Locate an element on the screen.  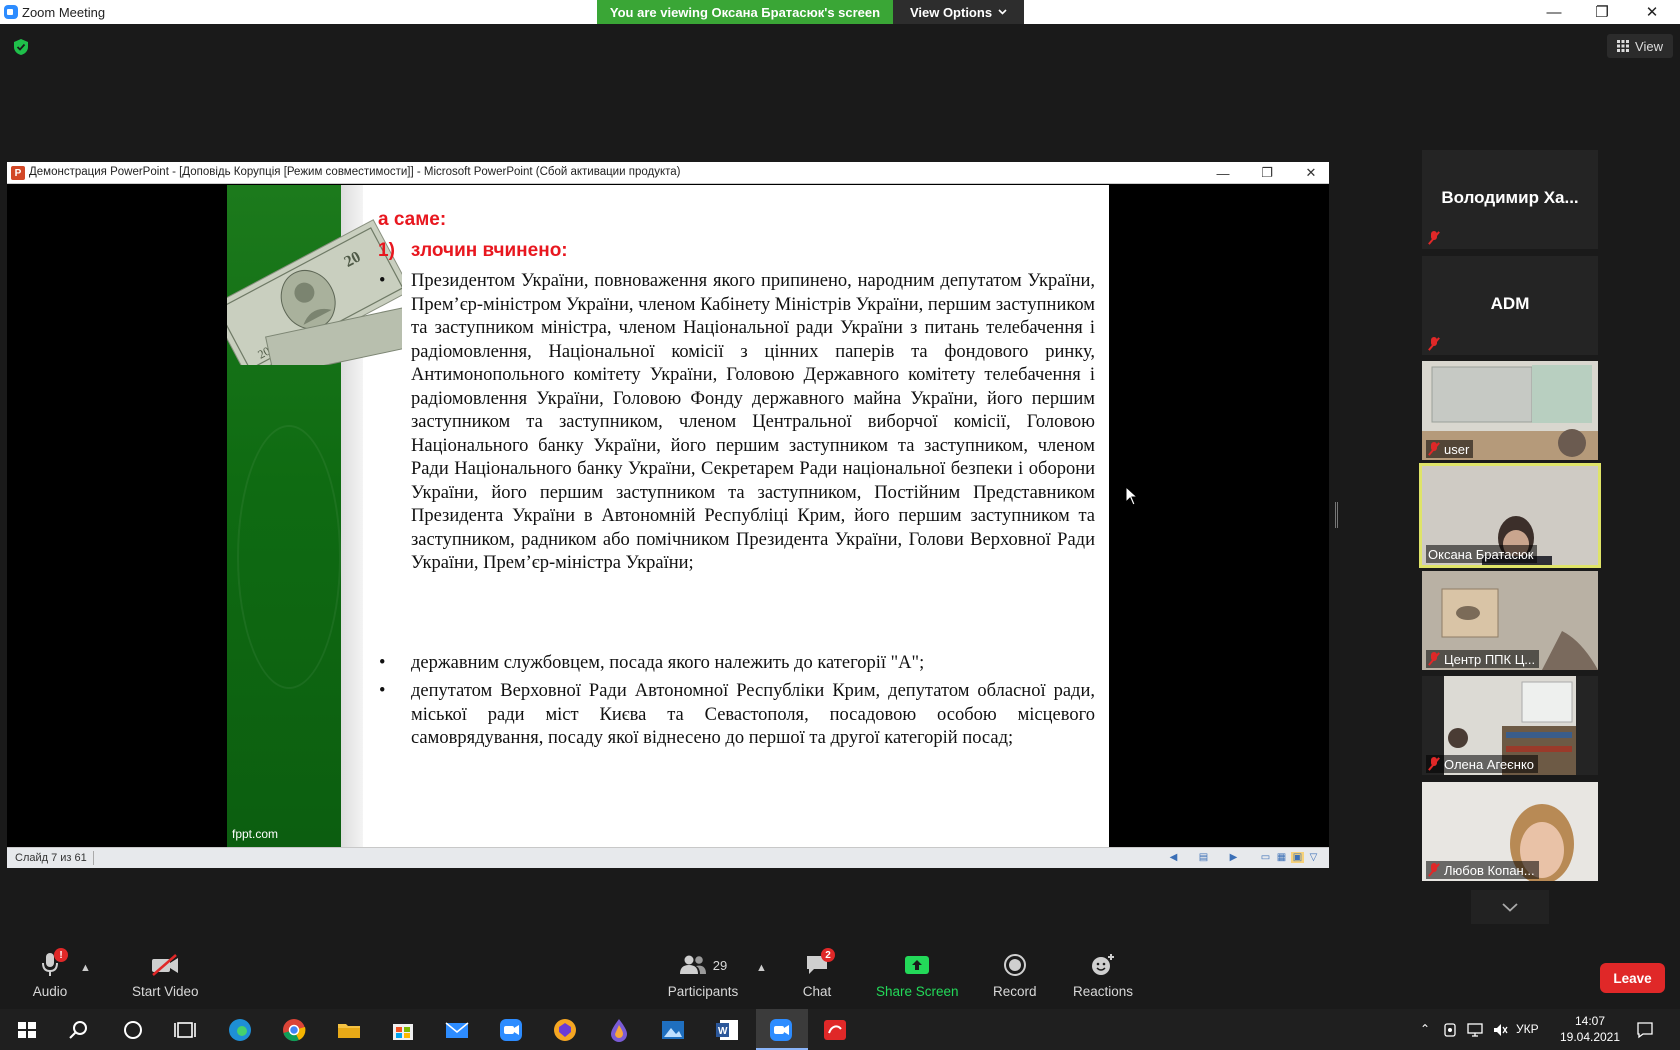
microsoft-store-icon is located at coordinates (403, 1030).